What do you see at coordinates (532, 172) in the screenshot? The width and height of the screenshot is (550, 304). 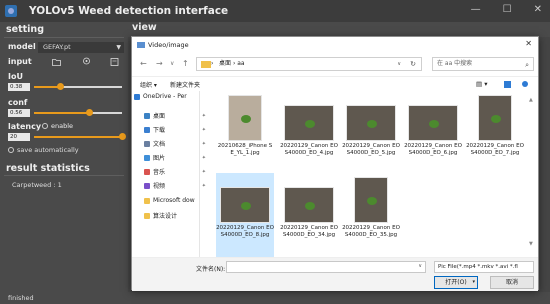 I see `vertical-scrollbar: ▲ ▼` at bounding box center [532, 172].